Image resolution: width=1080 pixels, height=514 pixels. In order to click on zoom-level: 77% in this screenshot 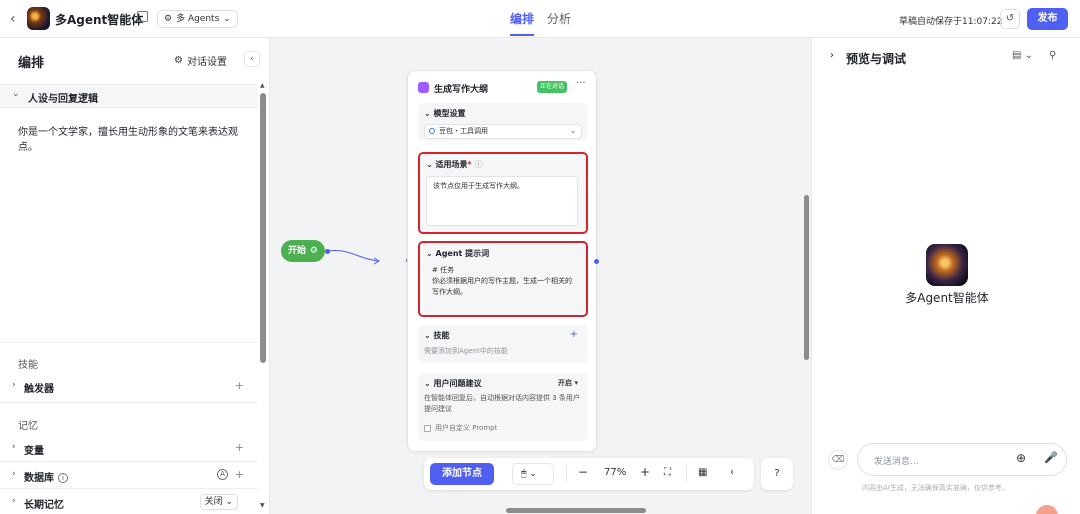, I will do `click(615, 472)`.